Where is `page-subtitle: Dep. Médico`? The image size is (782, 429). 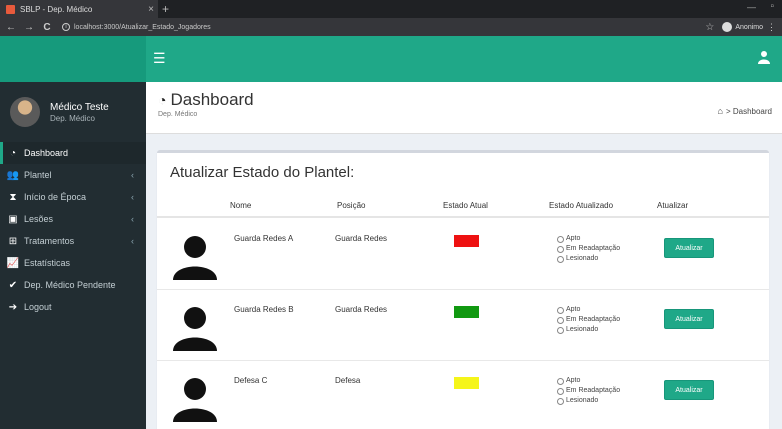 page-subtitle: Dep. Médico is located at coordinates (178, 114).